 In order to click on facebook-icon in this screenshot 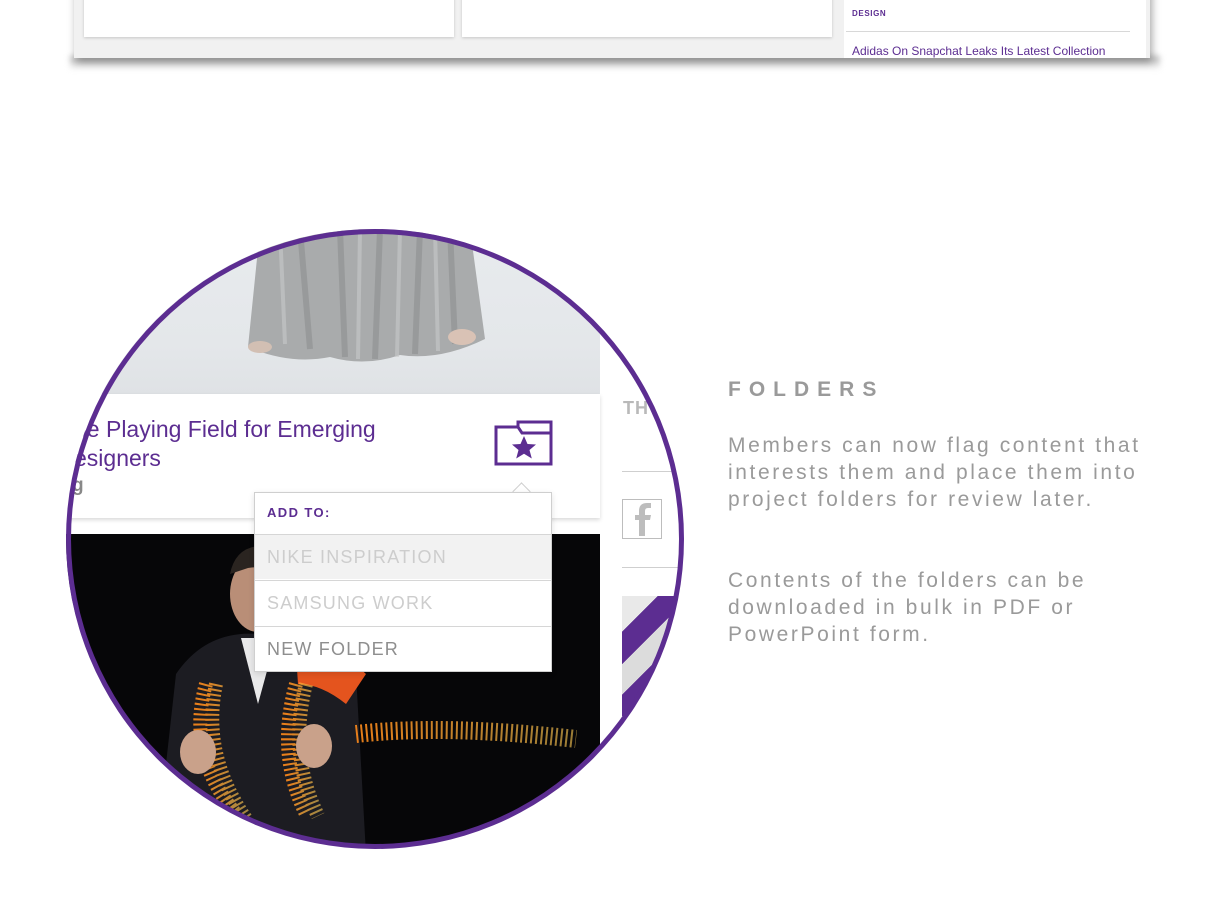, I will do `click(642, 519)`.